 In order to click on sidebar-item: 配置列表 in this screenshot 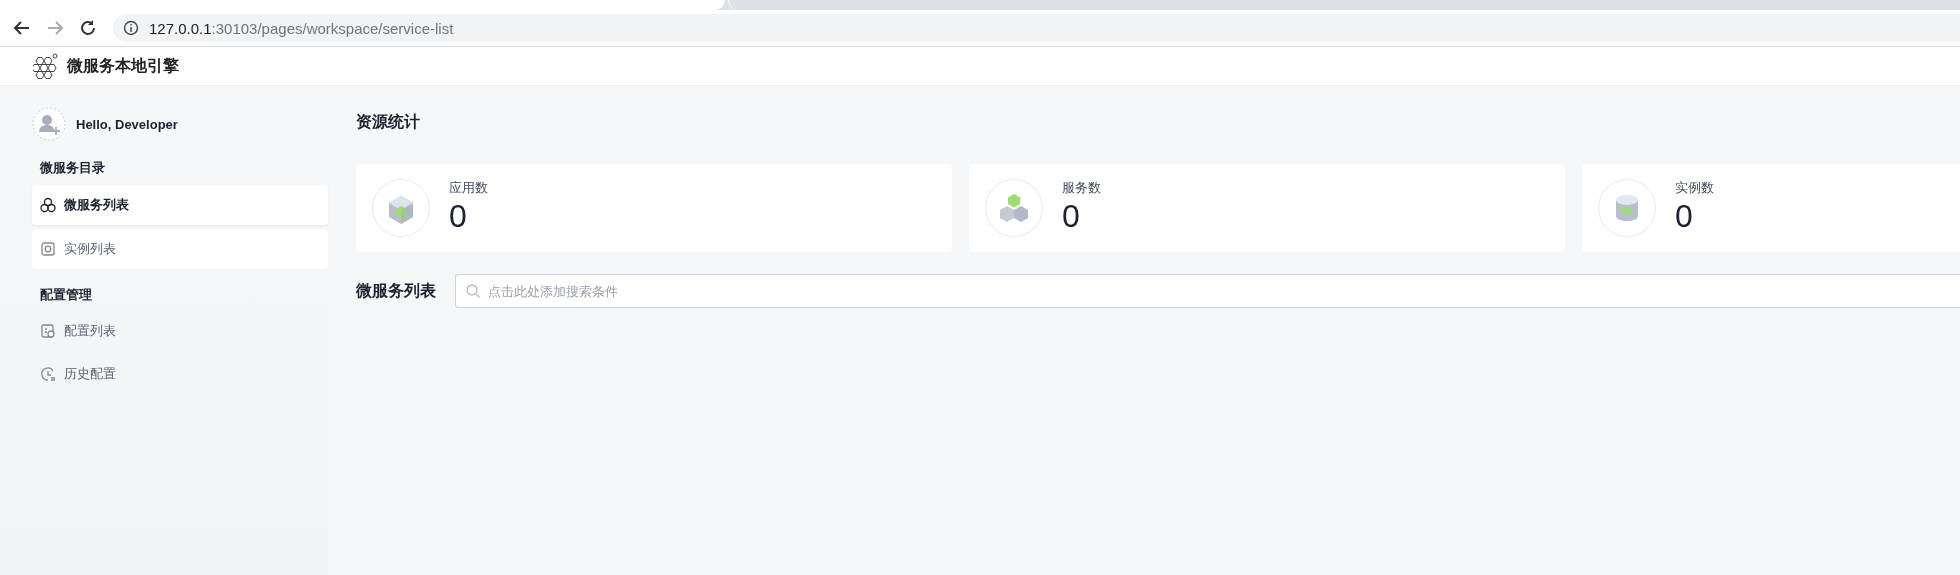, I will do `click(180, 331)`.